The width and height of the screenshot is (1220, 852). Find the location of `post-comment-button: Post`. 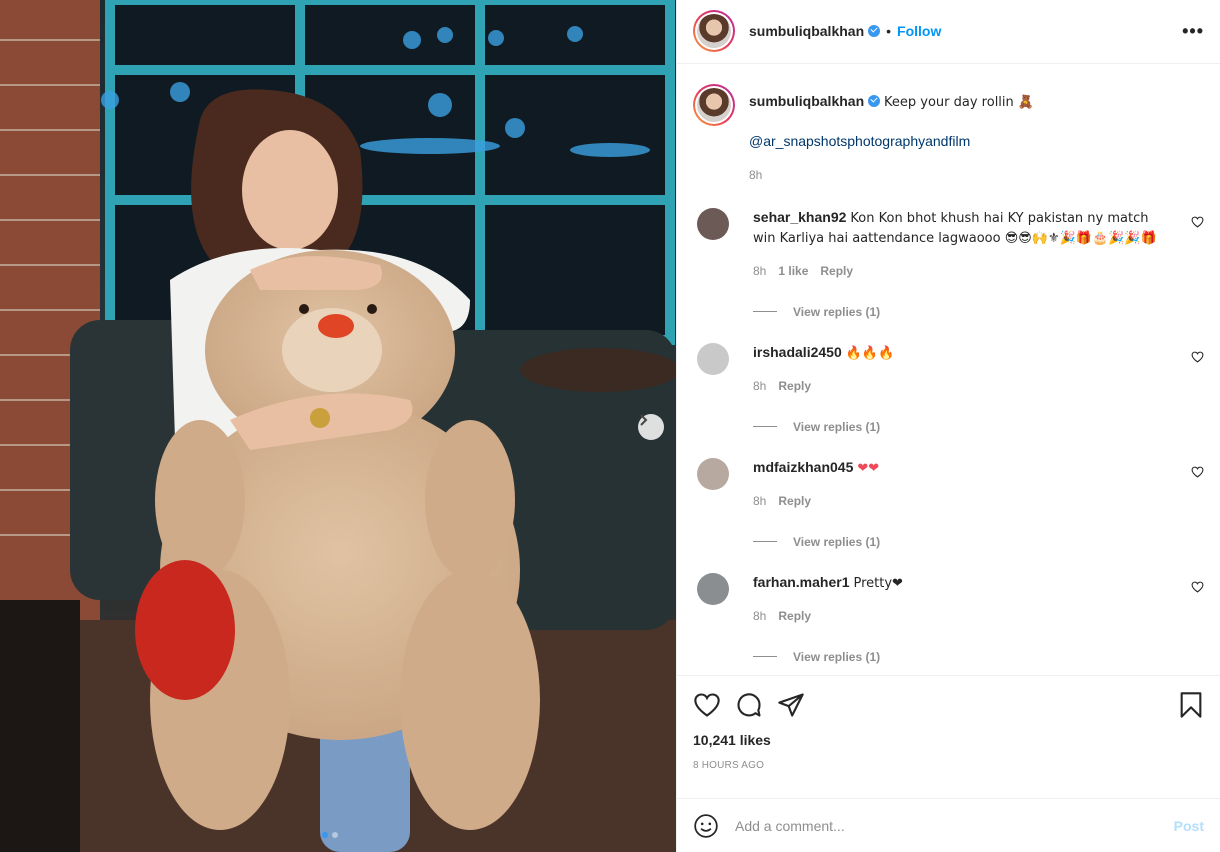

post-comment-button: Post is located at coordinates (1189, 826).